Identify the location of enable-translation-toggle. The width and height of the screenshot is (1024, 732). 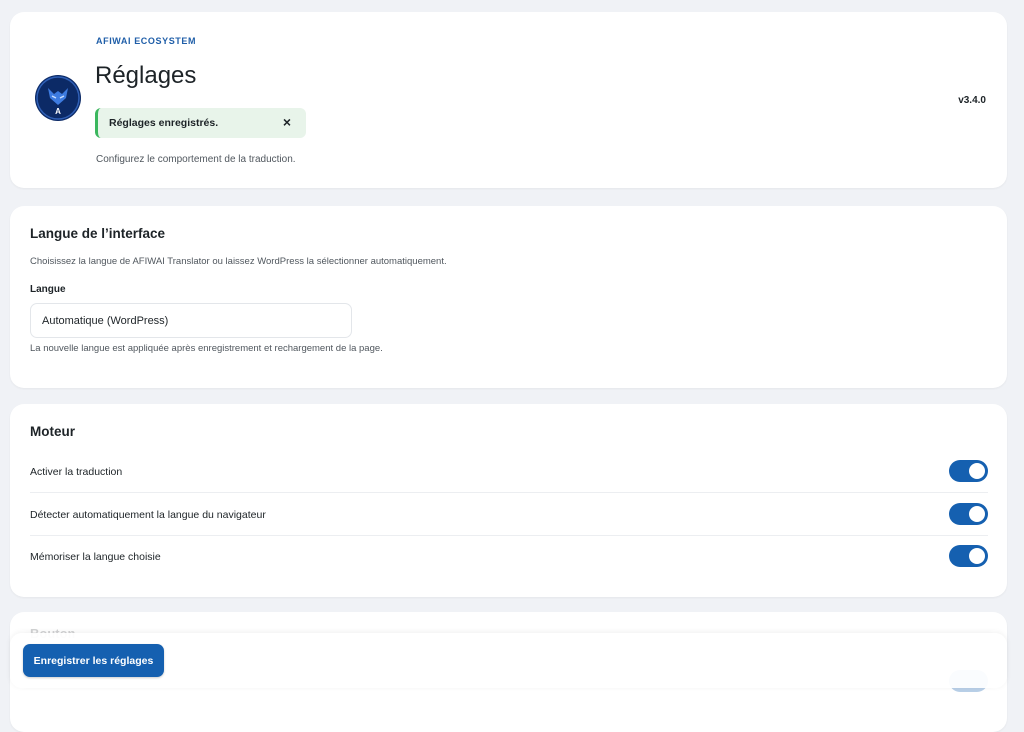
(968, 471).